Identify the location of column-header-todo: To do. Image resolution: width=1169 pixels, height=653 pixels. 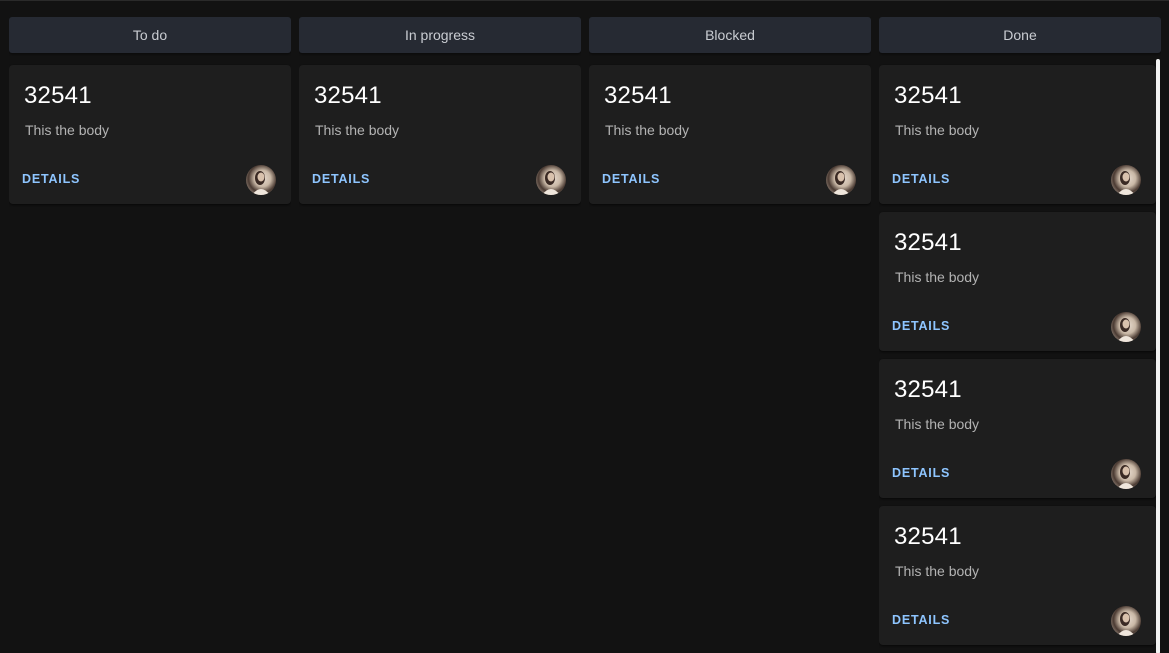
(150, 35).